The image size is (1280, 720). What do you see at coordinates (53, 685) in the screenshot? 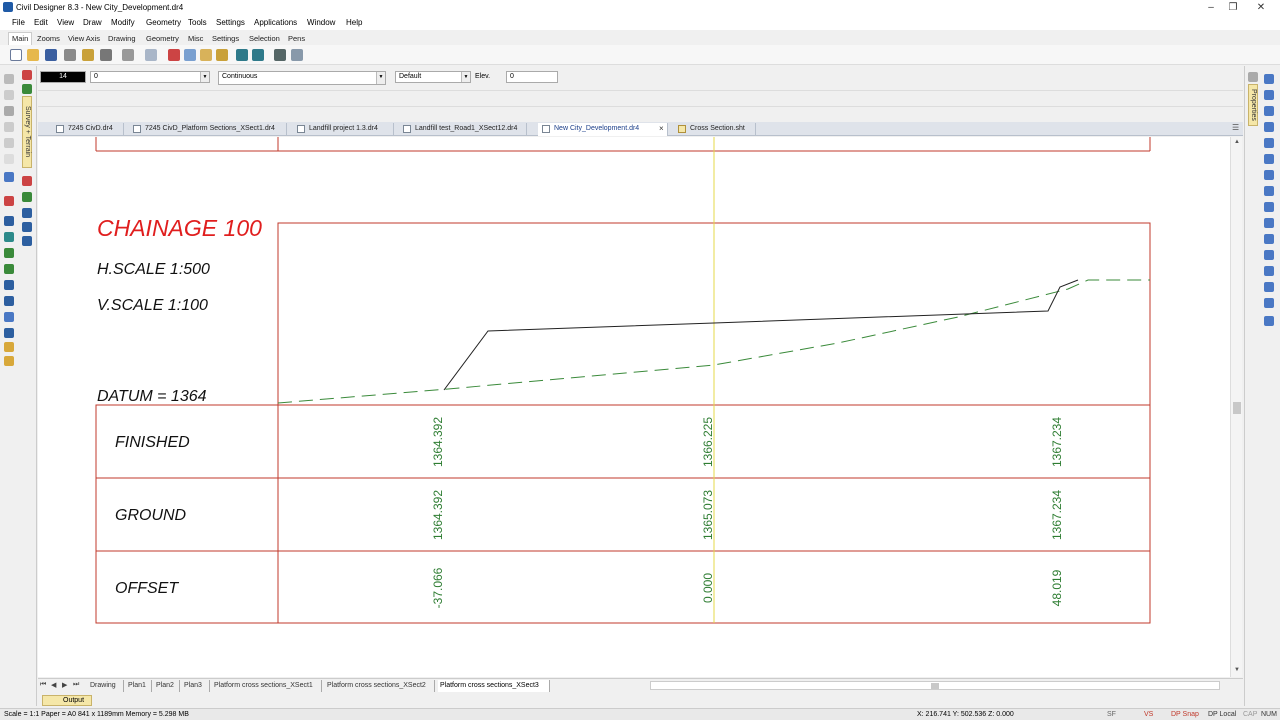
I see `prev-sheet-icon: ◀` at bounding box center [53, 685].